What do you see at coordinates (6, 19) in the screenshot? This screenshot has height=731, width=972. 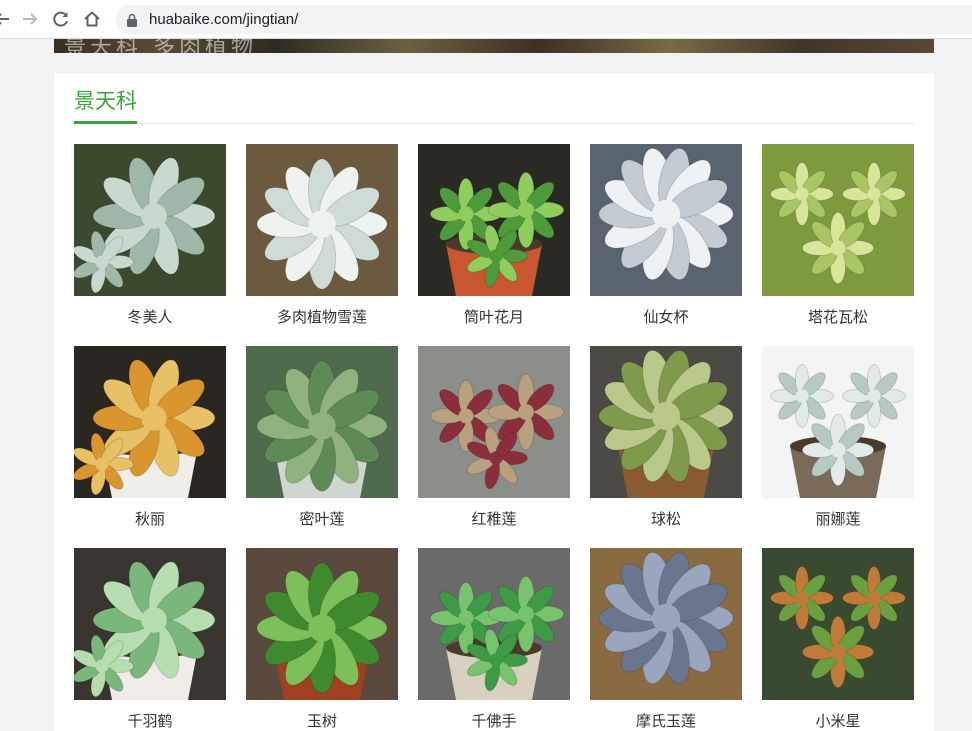 I see `back-arrow-icon` at bounding box center [6, 19].